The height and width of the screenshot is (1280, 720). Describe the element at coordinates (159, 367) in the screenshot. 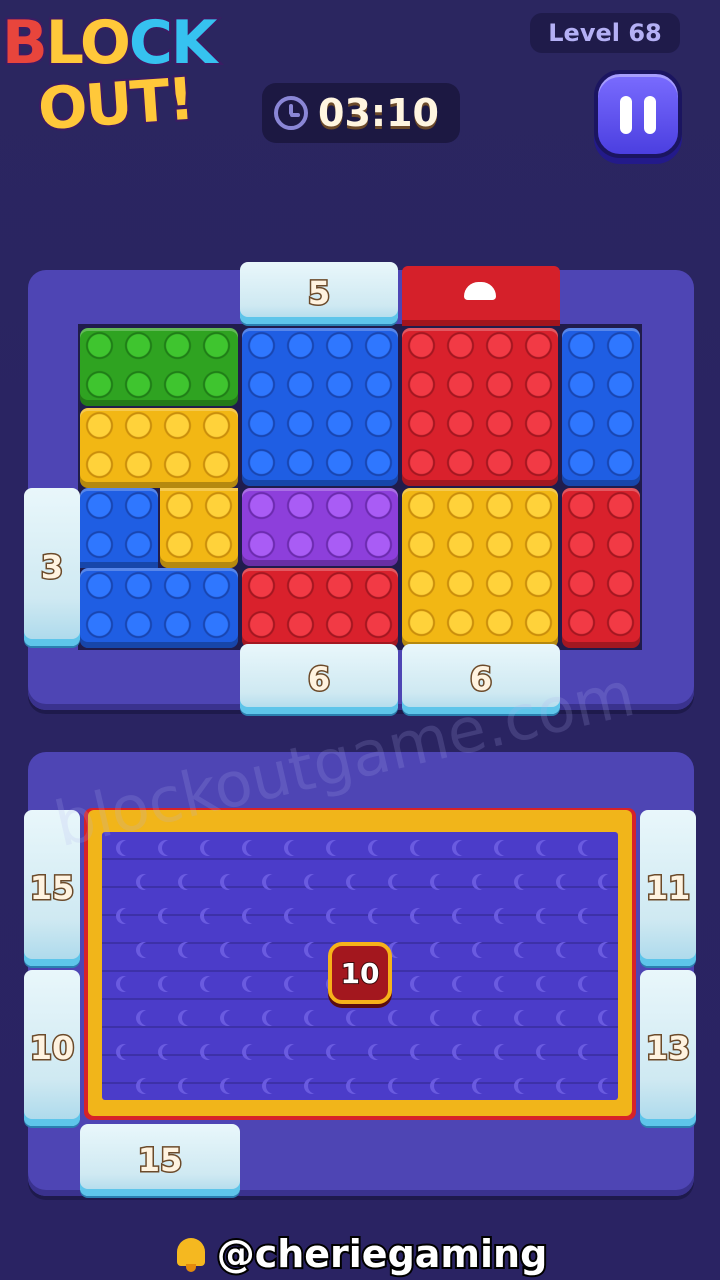

I see `green-lego-block` at that location.